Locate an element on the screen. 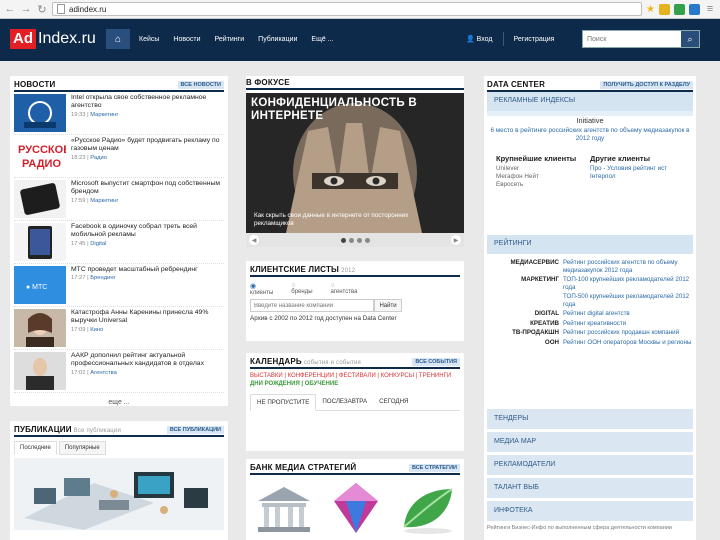 This screenshot has height=540, width=720. leaf-icon is located at coordinates (428, 508).